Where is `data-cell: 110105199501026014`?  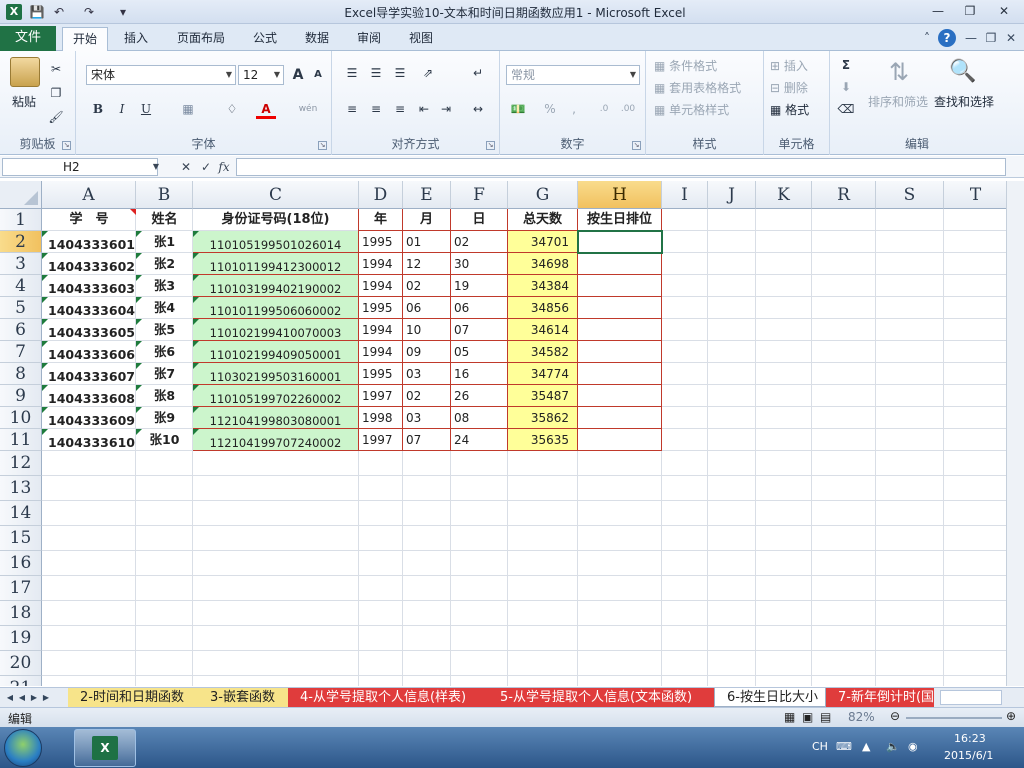
data-cell: 110105199501026014 is located at coordinates (276, 242).